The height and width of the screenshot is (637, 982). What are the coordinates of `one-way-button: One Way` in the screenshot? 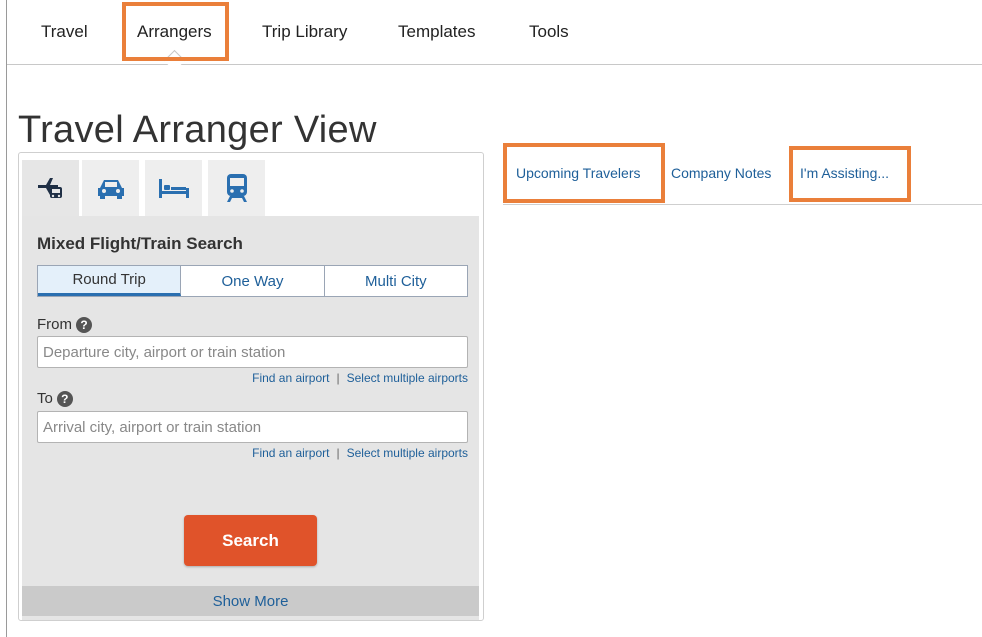 It's located at (253, 281).